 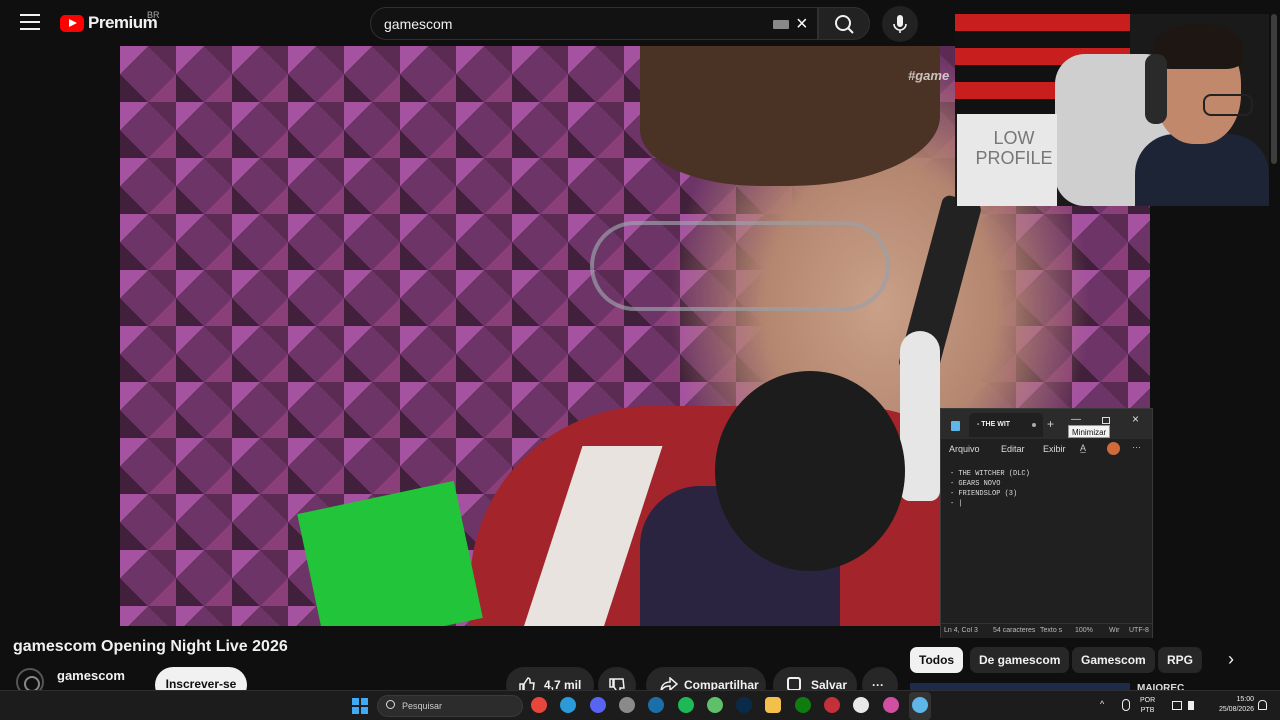 What do you see at coordinates (153, 15) in the screenshot?
I see `country-code: BR` at bounding box center [153, 15].